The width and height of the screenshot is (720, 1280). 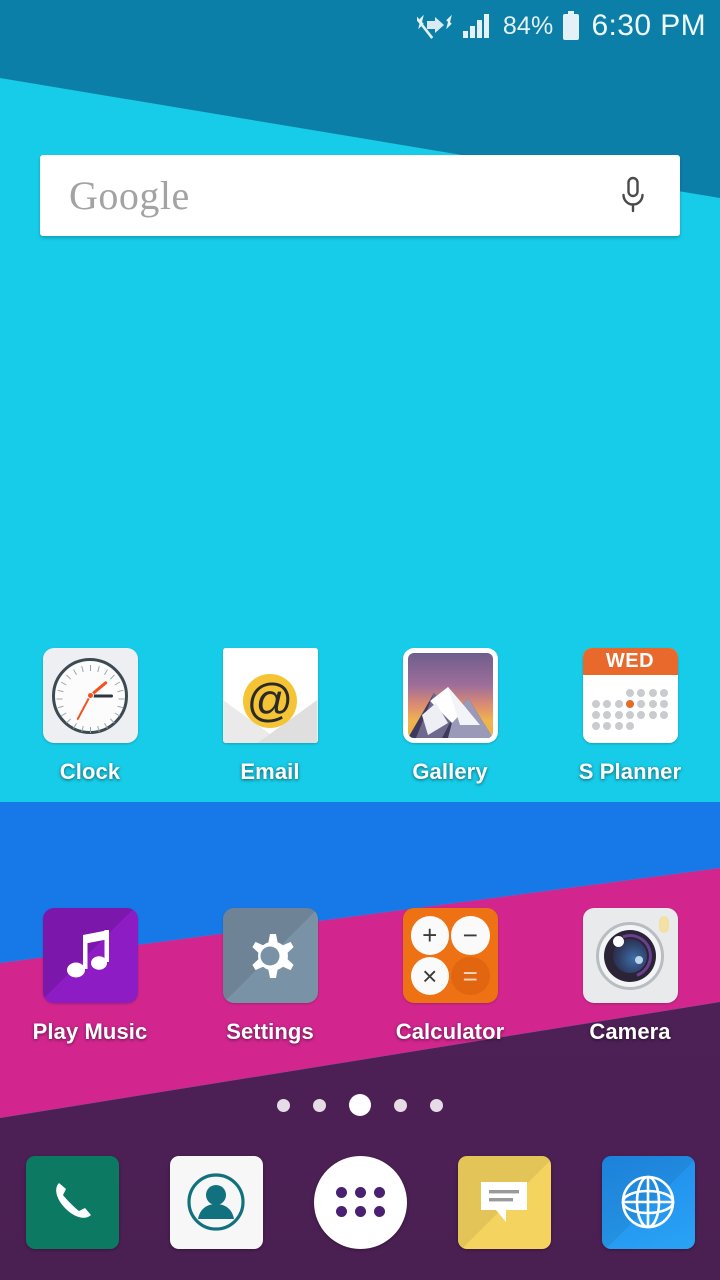 What do you see at coordinates (434, 26) in the screenshot?
I see `vibrate-off-icon` at bounding box center [434, 26].